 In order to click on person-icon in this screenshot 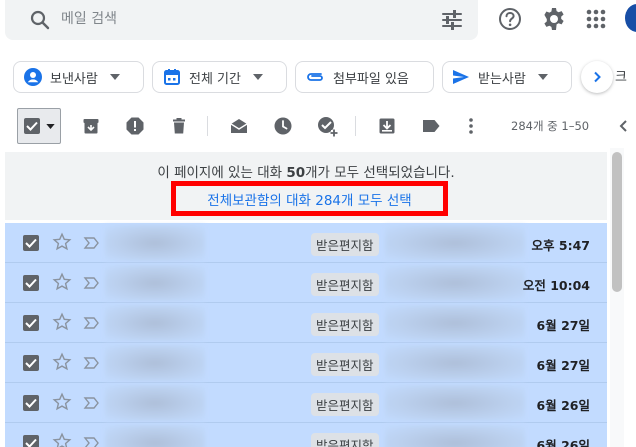, I will do `click(33, 77)`.